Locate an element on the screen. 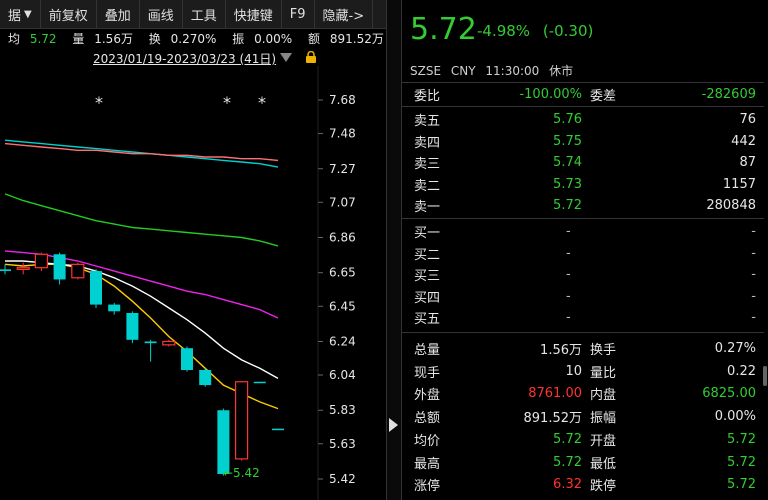 The width and height of the screenshot is (768, 500). toolbar-shortcuts-button: 快捷键 is located at coordinates (254, 14).